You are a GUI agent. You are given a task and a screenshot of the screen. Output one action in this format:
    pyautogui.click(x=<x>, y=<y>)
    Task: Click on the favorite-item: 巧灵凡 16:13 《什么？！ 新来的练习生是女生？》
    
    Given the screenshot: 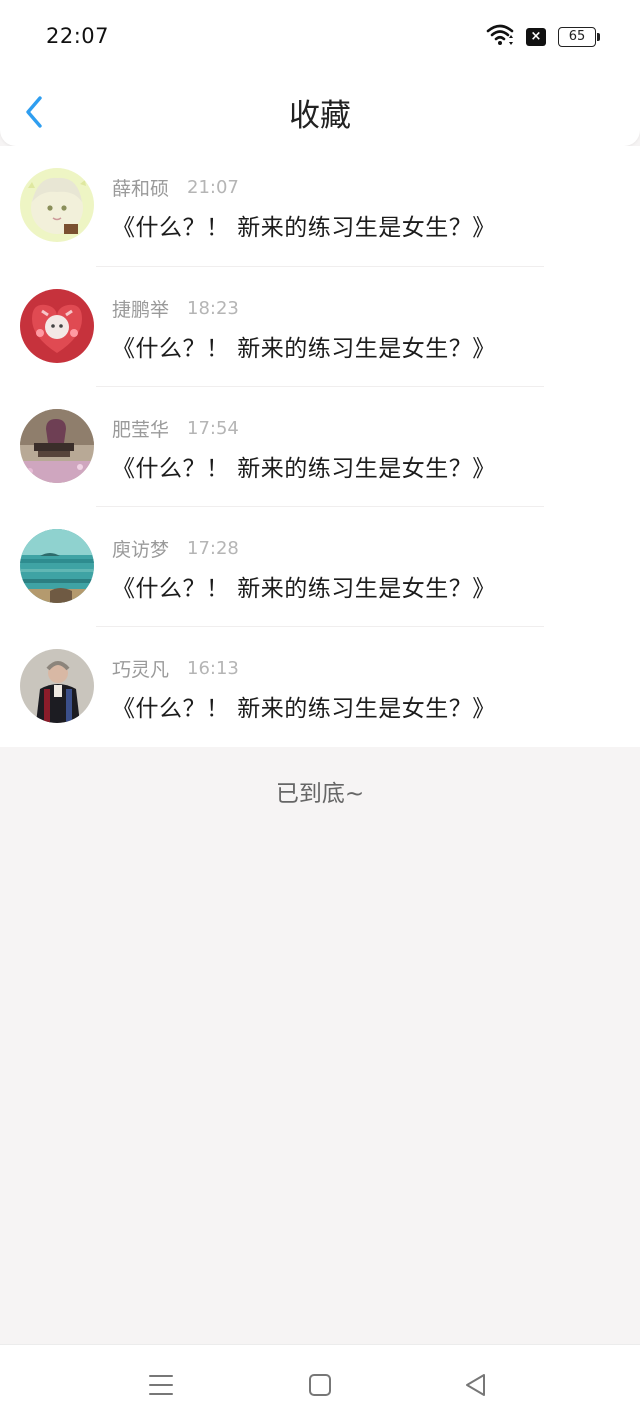 What is the action you would take?
    pyautogui.click(x=320, y=687)
    